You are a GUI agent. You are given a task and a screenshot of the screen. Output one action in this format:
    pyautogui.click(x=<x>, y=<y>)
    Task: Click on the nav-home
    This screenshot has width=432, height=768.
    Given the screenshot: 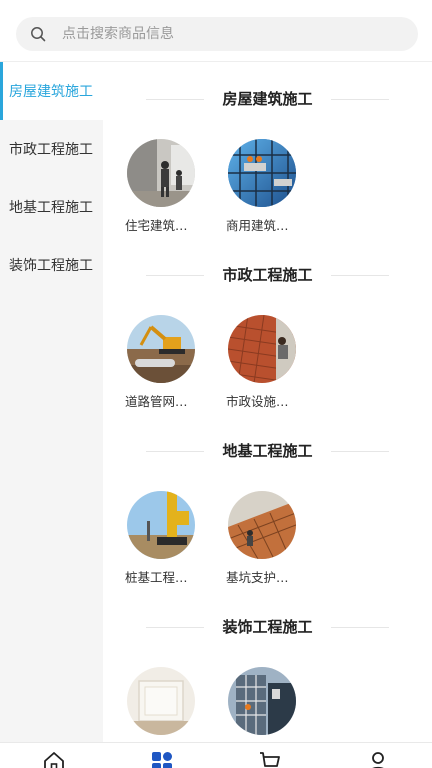 What is the action you would take?
    pyautogui.click(x=54, y=755)
    